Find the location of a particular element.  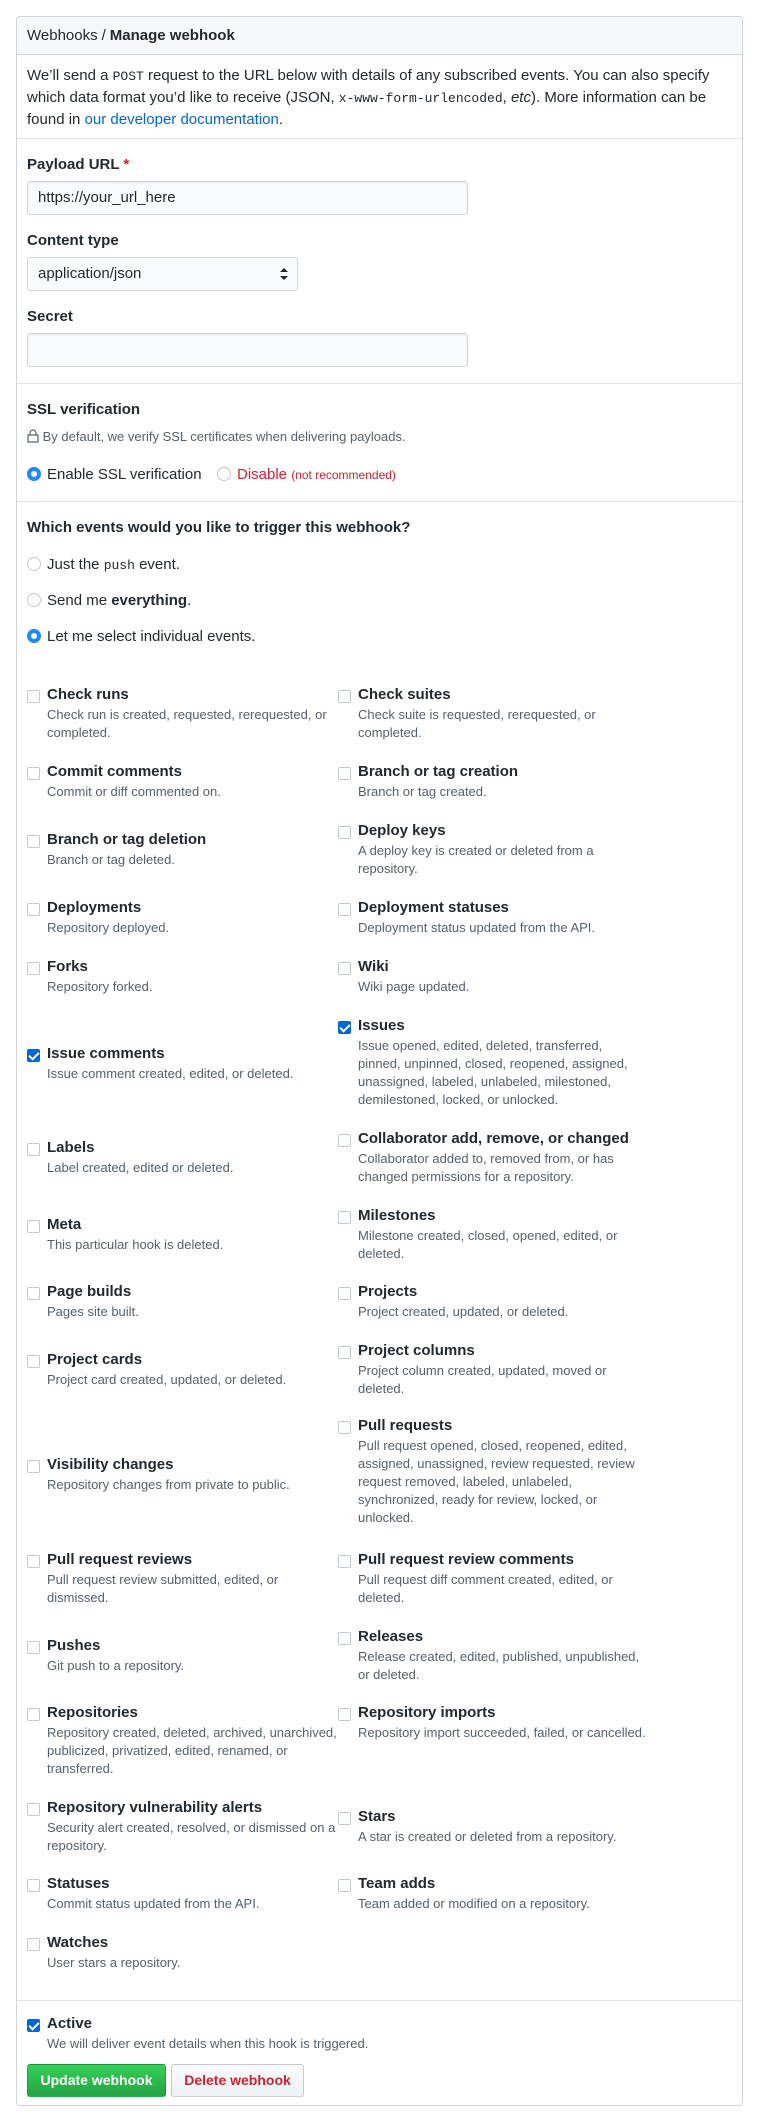

events-push-option: Just the push event. is located at coordinates (103, 564).